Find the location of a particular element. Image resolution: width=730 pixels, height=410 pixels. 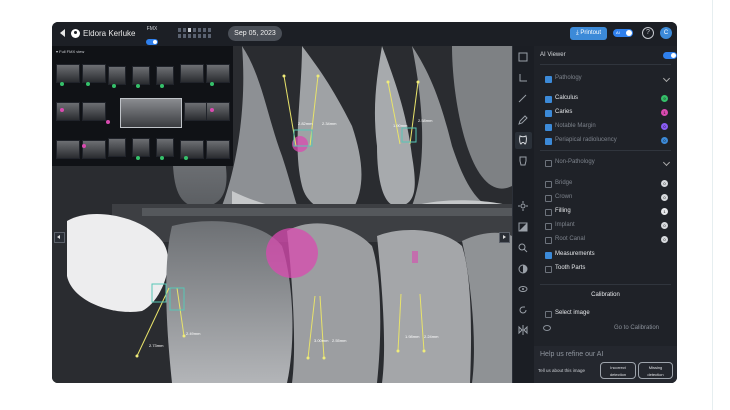

printout-button: ⤓ Printout is located at coordinates (588, 33).